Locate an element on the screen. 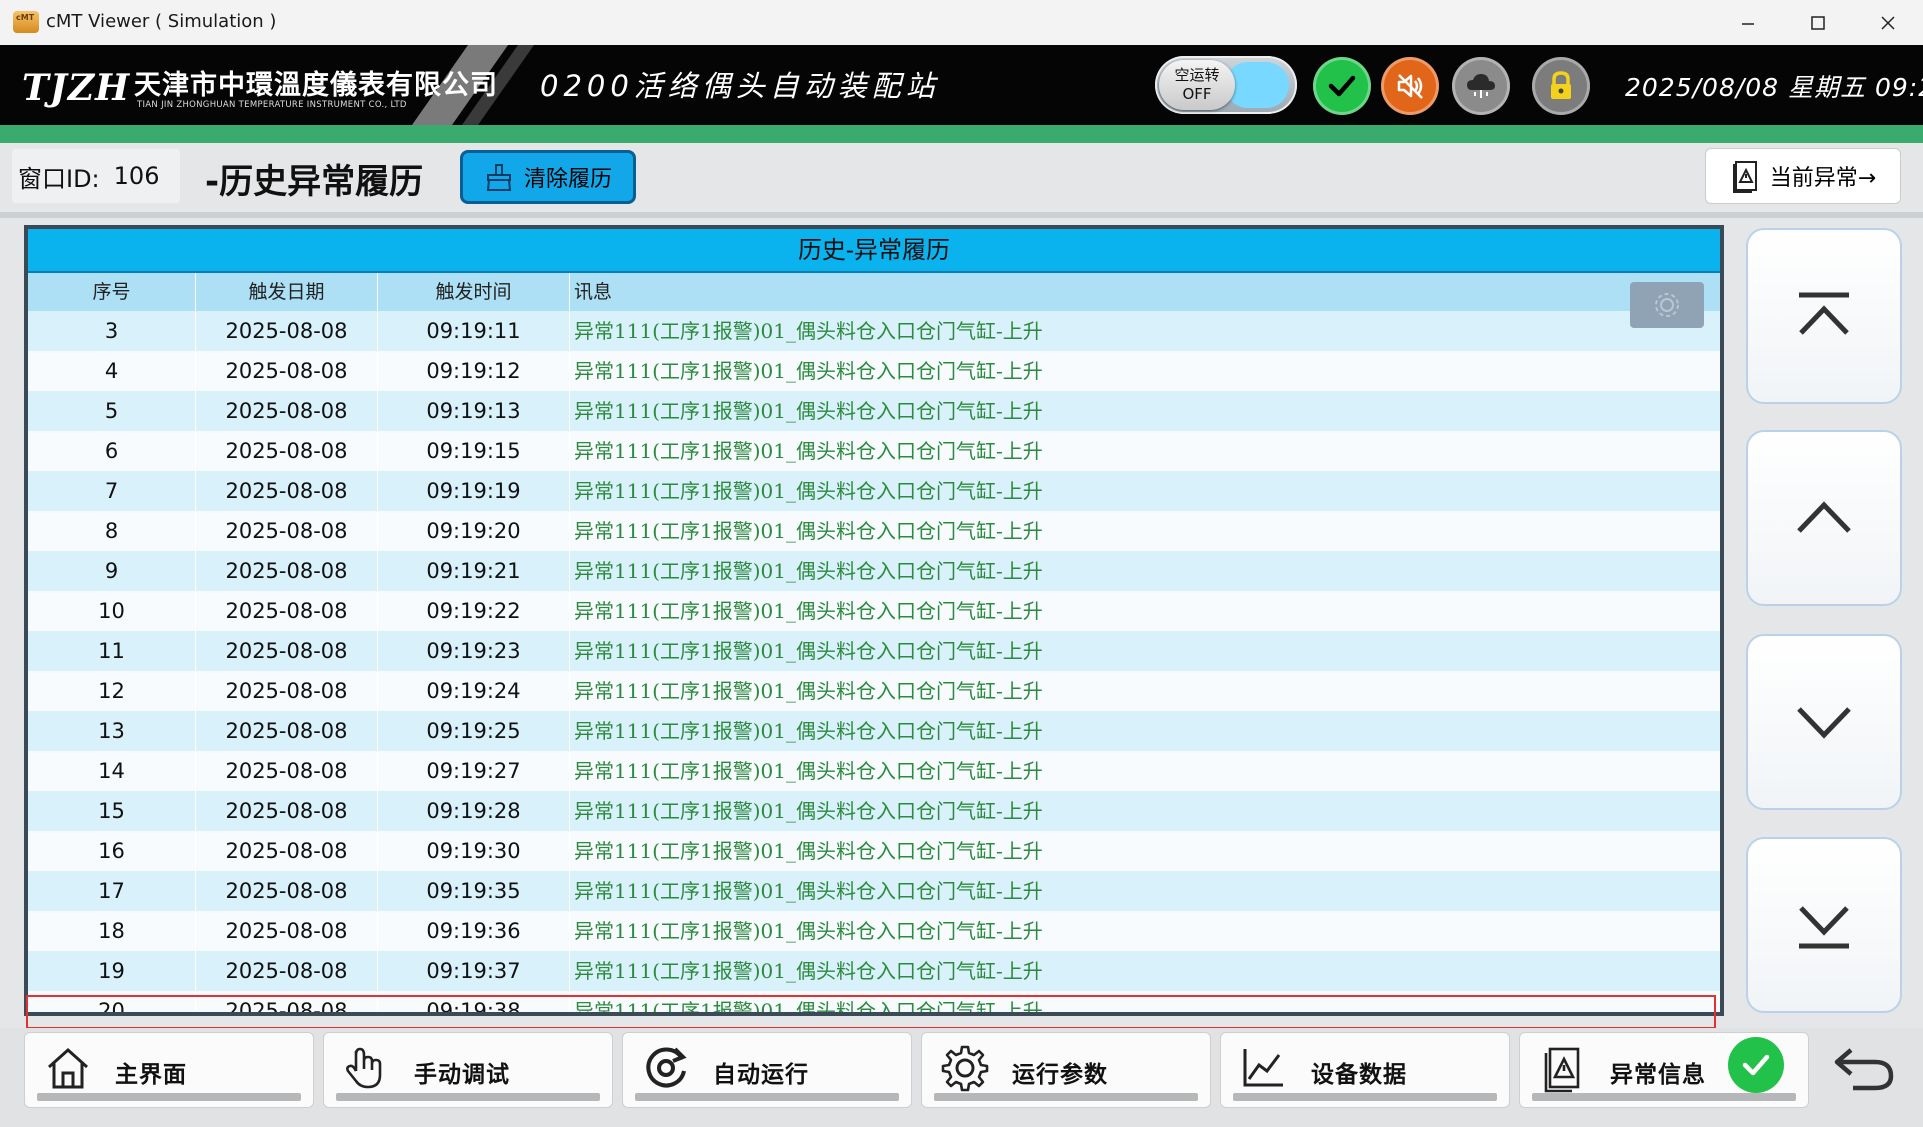  scroll-bottom-button is located at coordinates (1824, 925).